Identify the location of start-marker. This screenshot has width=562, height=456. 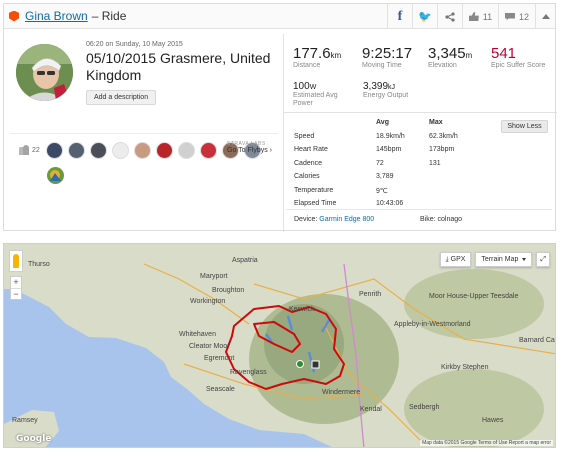
(300, 364).